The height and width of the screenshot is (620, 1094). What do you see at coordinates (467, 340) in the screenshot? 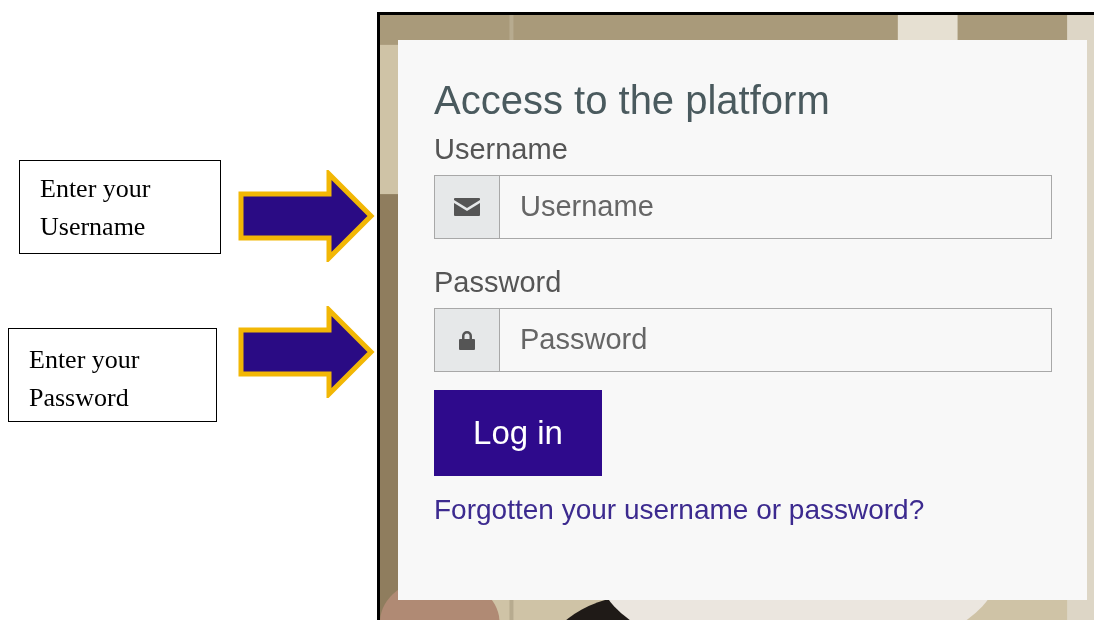
I see `lock-icon` at bounding box center [467, 340].